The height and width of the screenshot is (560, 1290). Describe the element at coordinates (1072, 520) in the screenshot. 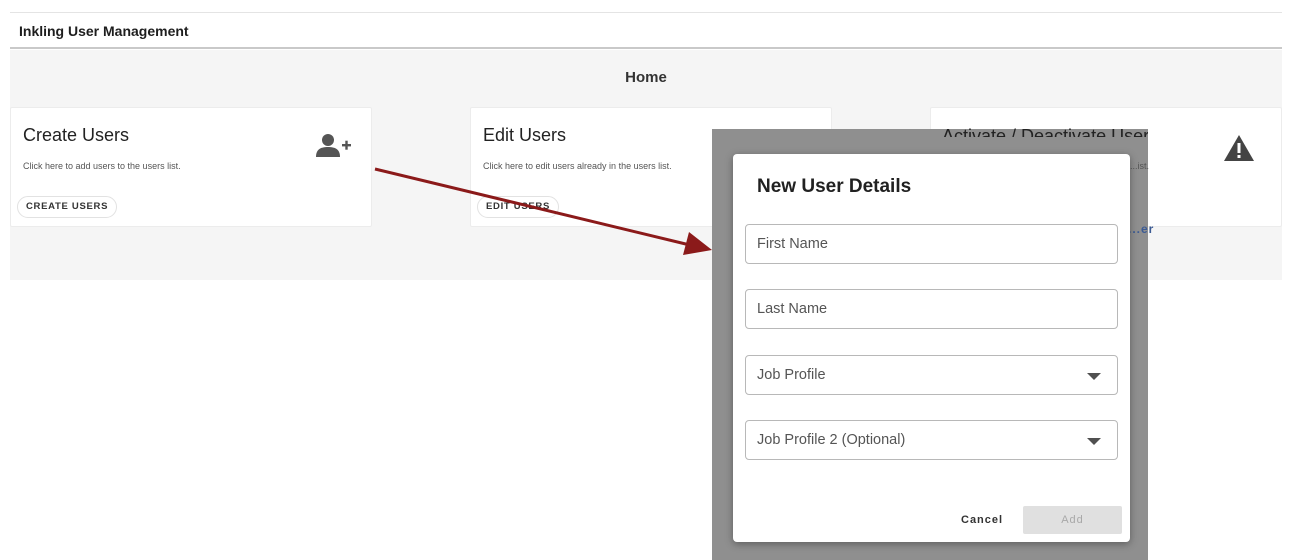

I see `add-button: Add` at that location.